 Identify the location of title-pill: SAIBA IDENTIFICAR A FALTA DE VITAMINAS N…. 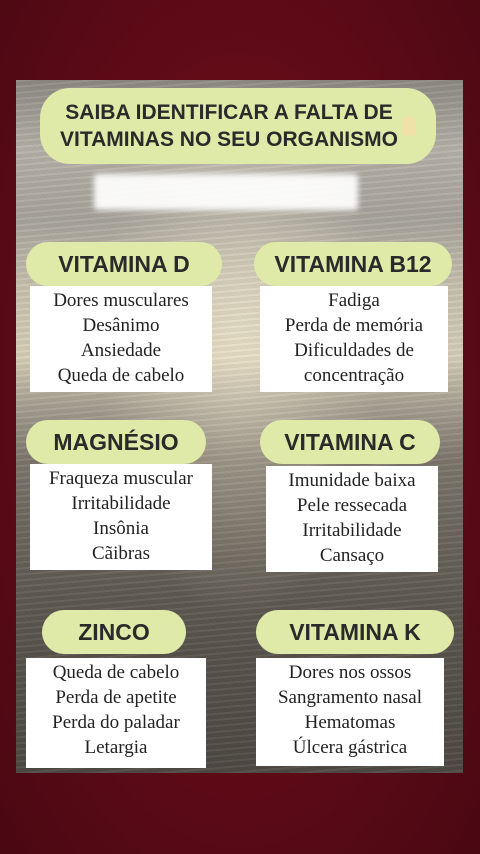
(238, 126).